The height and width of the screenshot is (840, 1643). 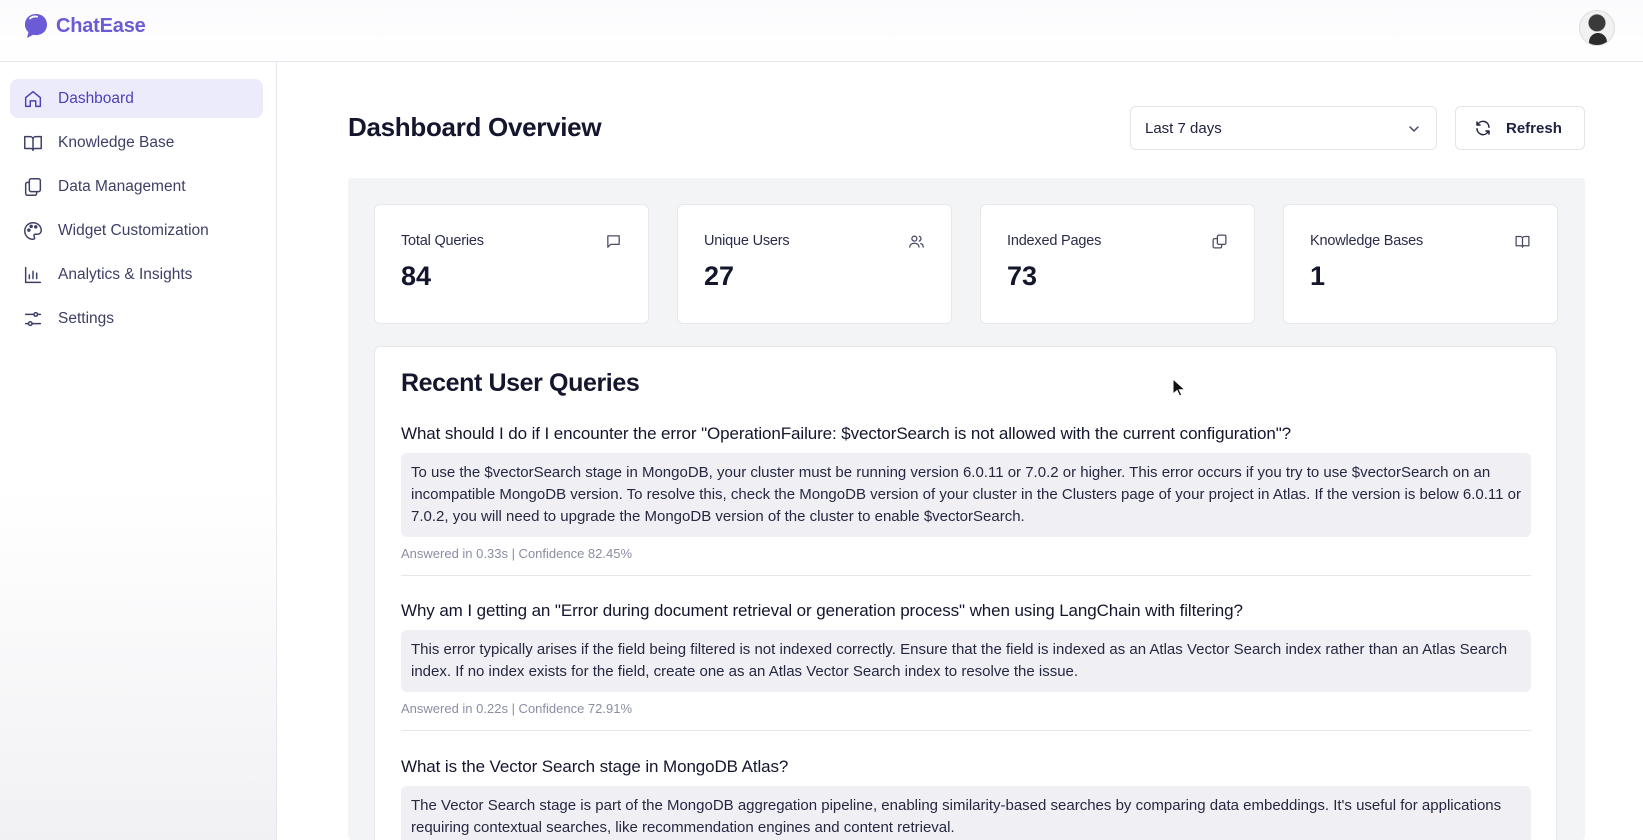 What do you see at coordinates (1318, 276) in the screenshot?
I see `stat-value: 1` at bounding box center [1318, 276].